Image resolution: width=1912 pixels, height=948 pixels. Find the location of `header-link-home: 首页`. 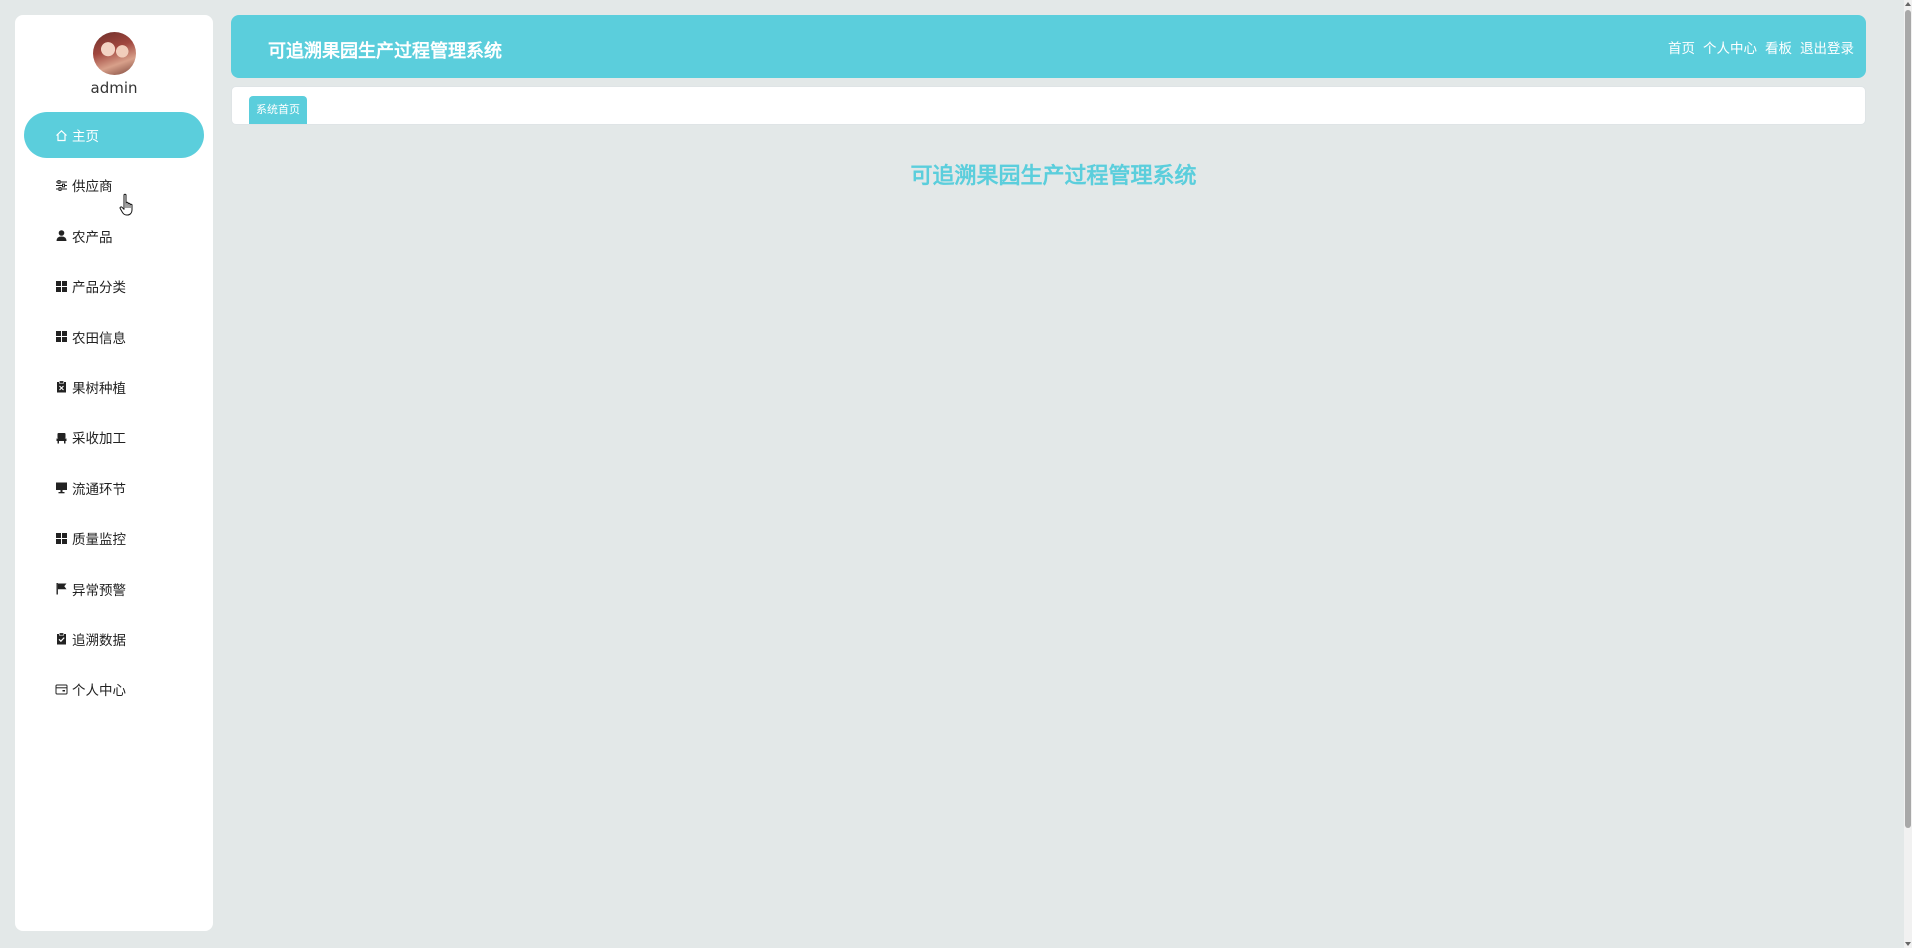

header-link-home: 首页 is located at coordinates (1681, 47).